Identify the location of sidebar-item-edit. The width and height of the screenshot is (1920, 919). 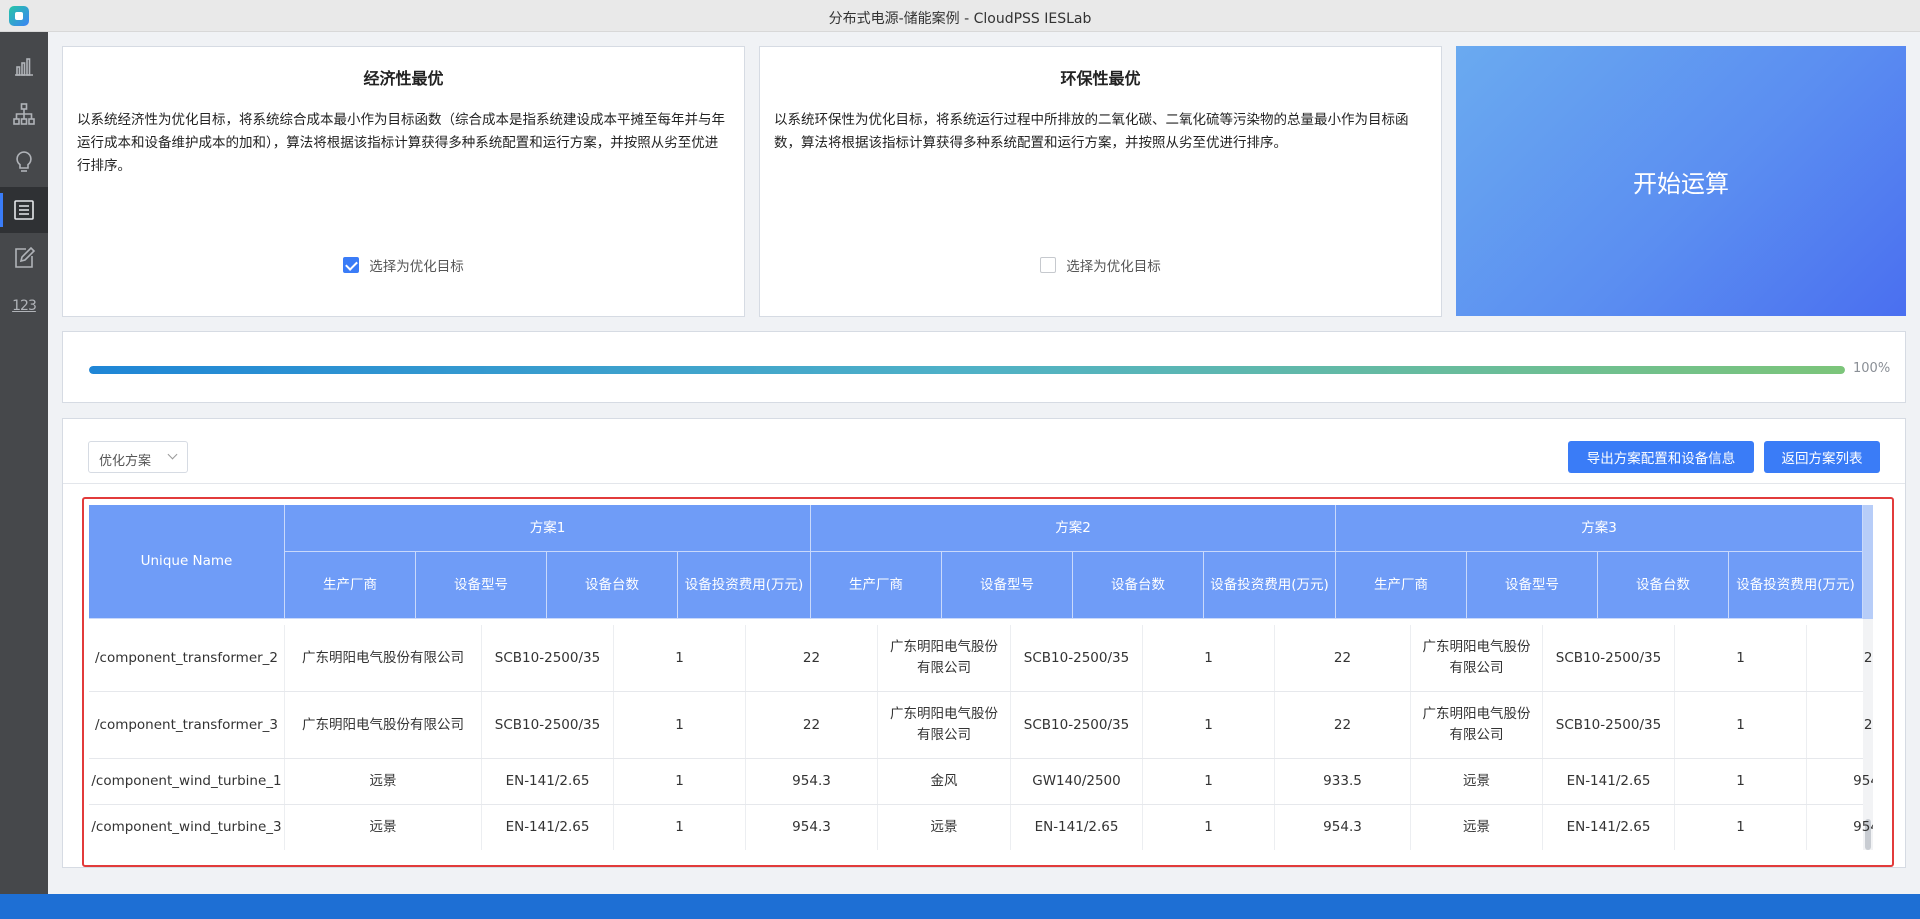
(24, 258).